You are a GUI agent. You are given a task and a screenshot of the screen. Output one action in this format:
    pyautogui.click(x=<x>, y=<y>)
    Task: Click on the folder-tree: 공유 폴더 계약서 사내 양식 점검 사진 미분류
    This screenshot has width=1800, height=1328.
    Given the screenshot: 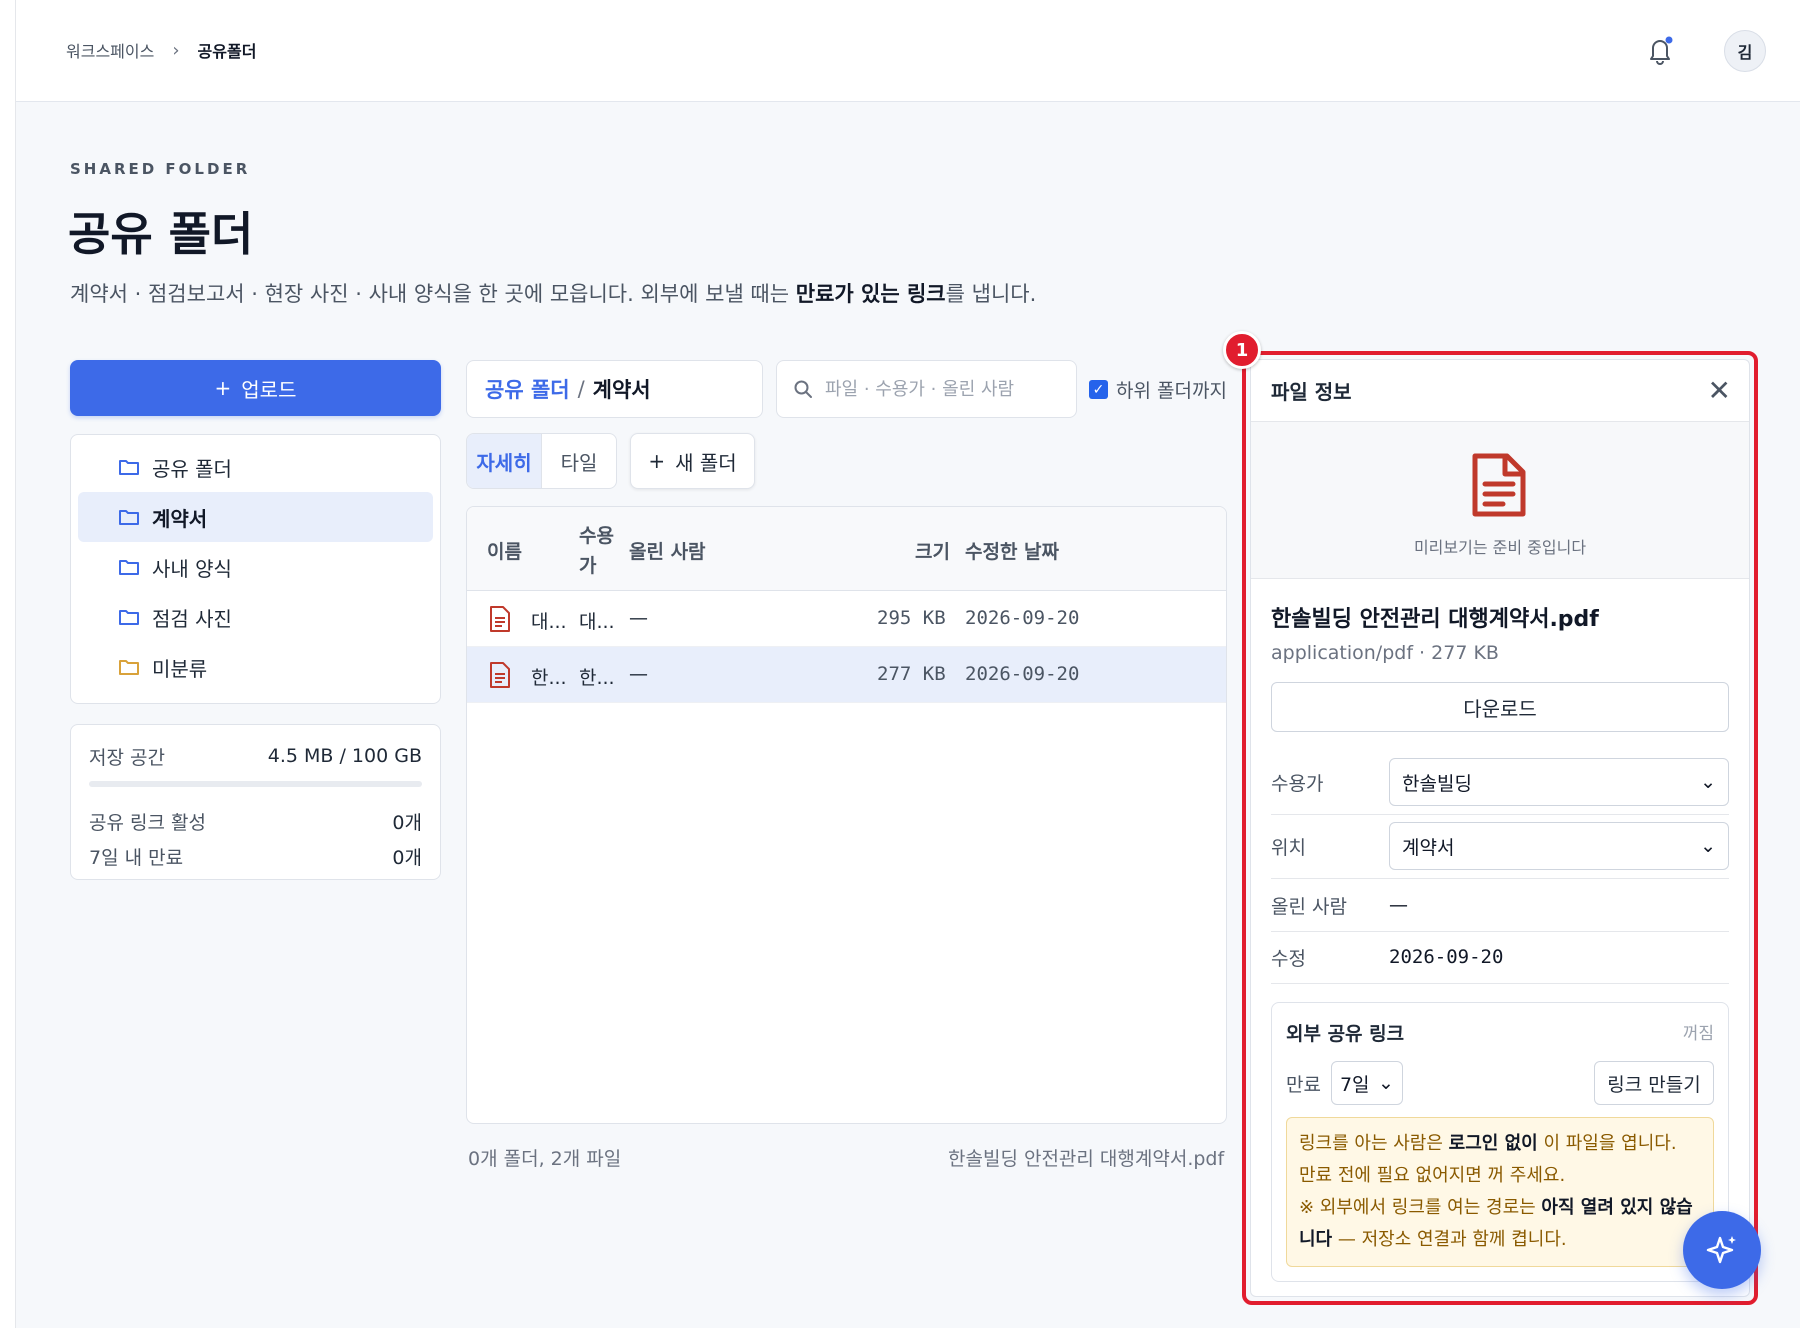 What is the action you would take?
    pyautogui.click(x=255, y=569)
    